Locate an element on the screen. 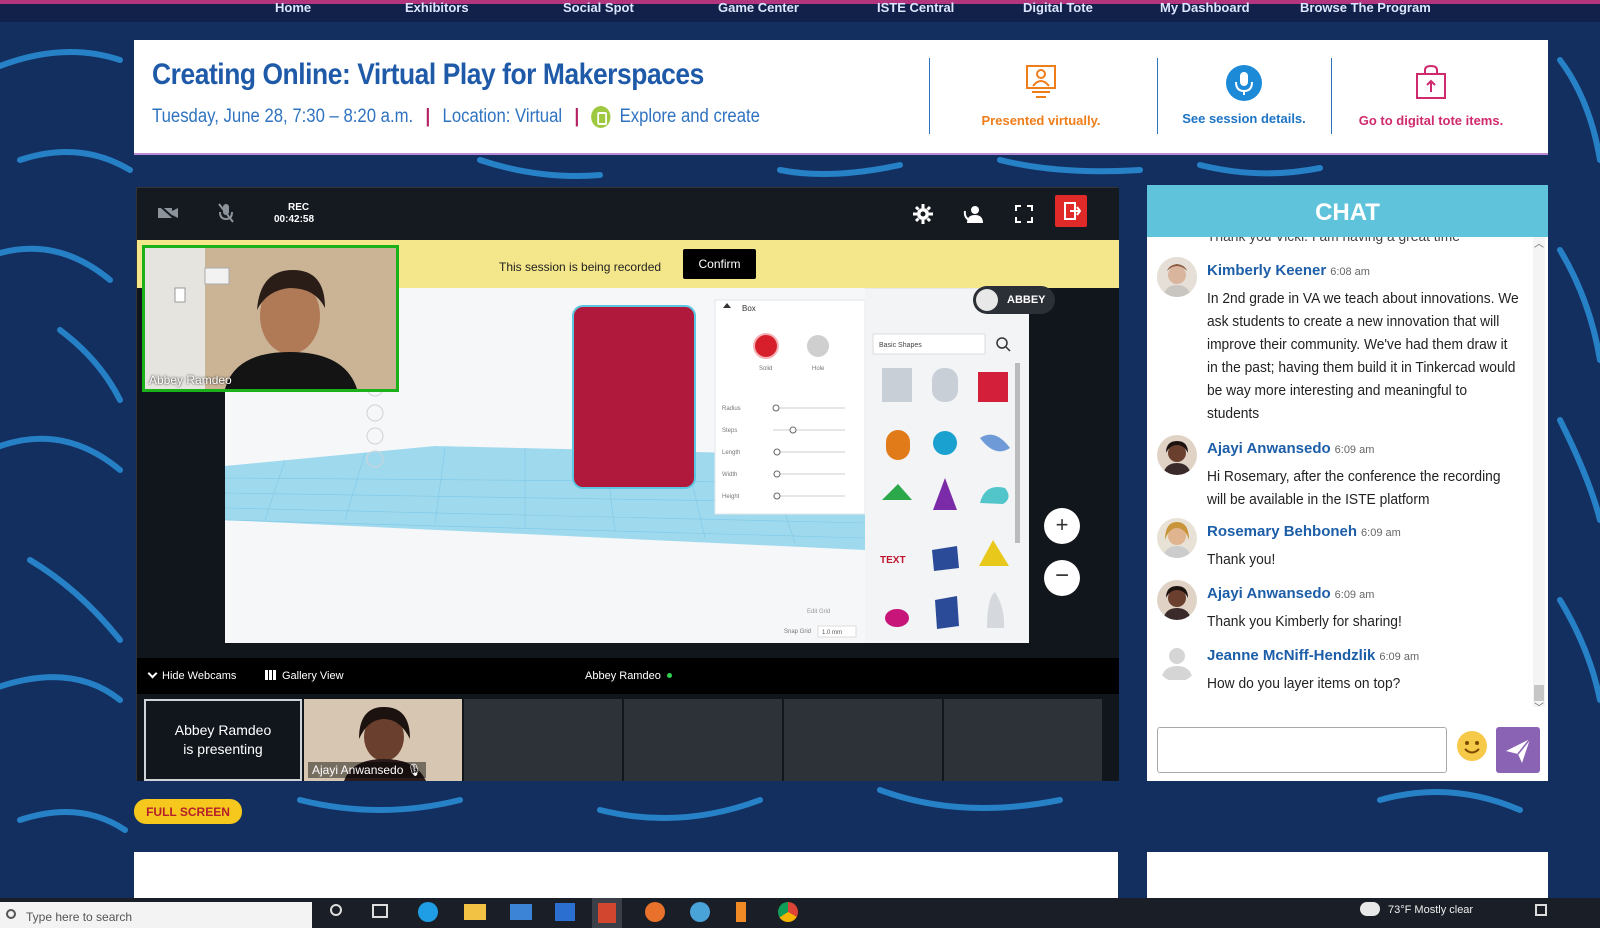  presented-virtually-link: Presented virtually. is located at coordinates (1041, 96).